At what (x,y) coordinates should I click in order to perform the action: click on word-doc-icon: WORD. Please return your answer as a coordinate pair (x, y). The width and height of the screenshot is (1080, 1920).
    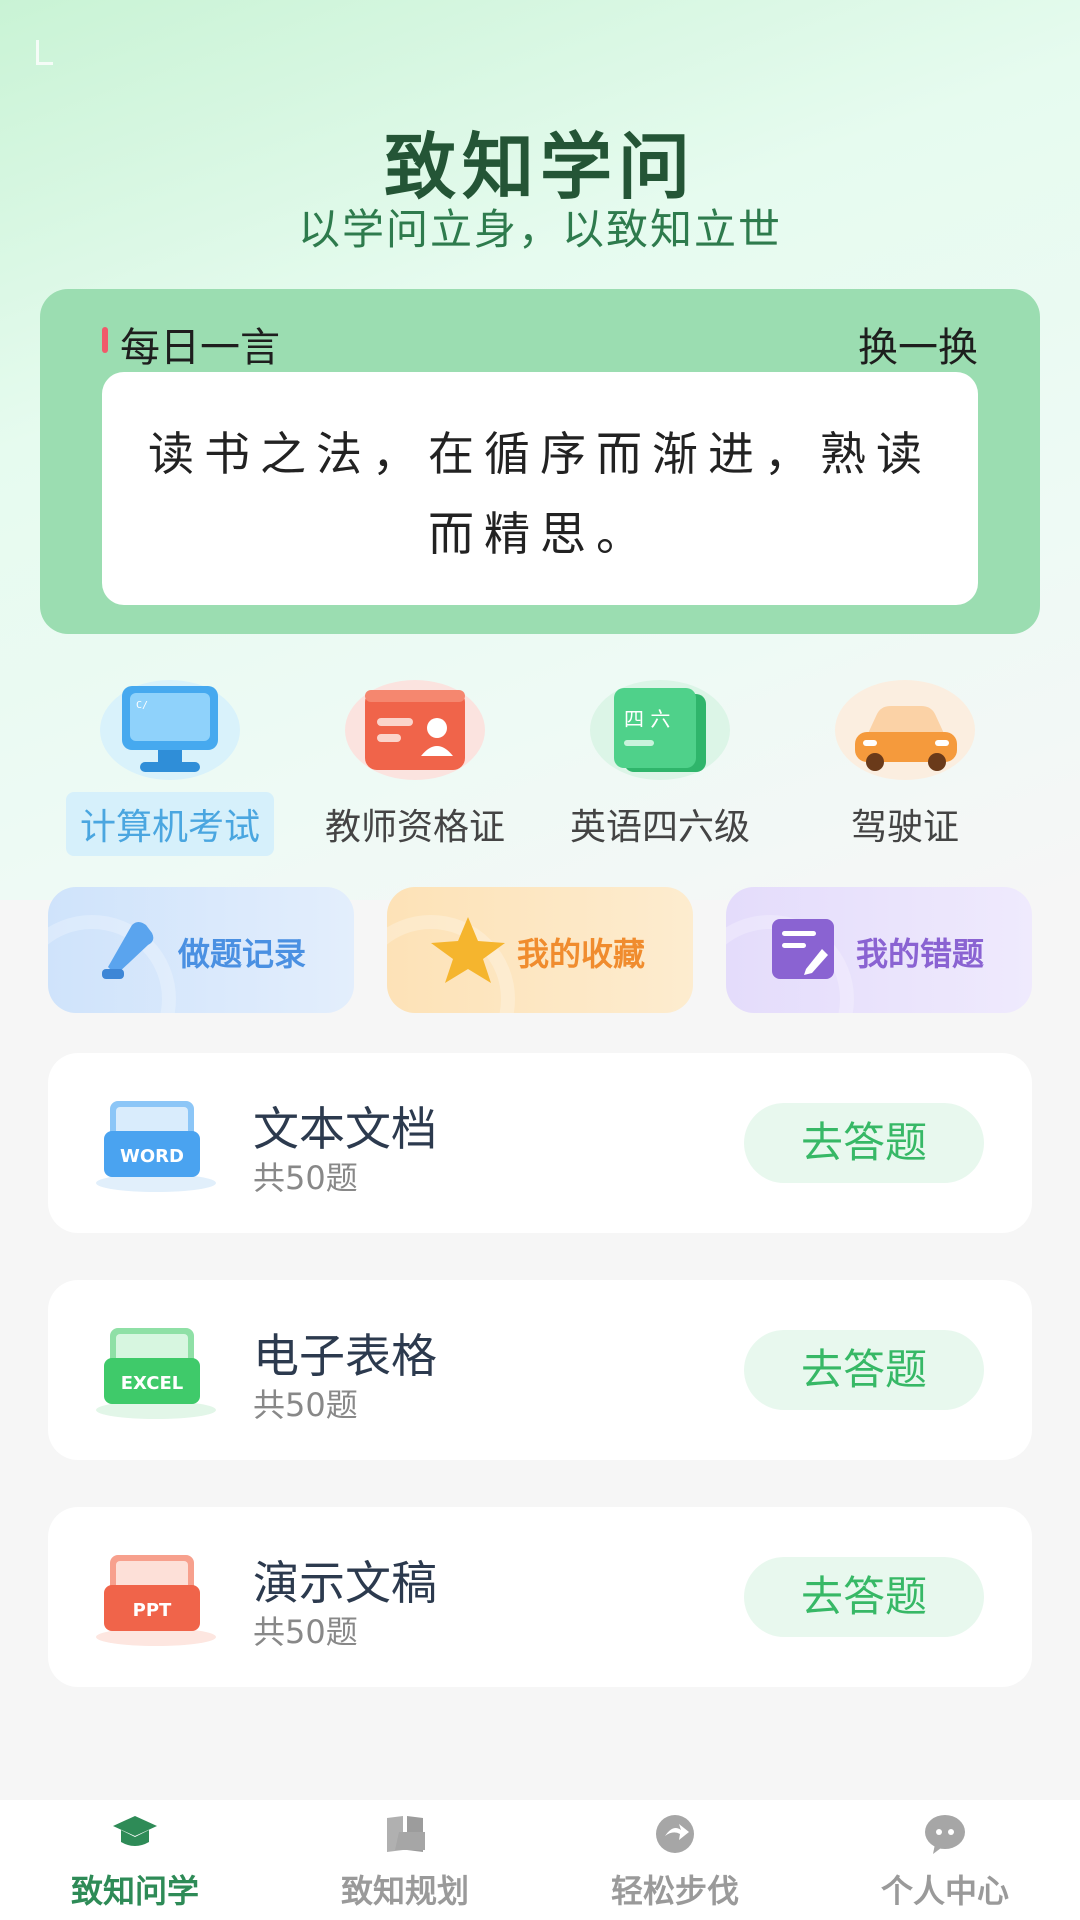
    Looking at the image, I should click on (156, 1146).